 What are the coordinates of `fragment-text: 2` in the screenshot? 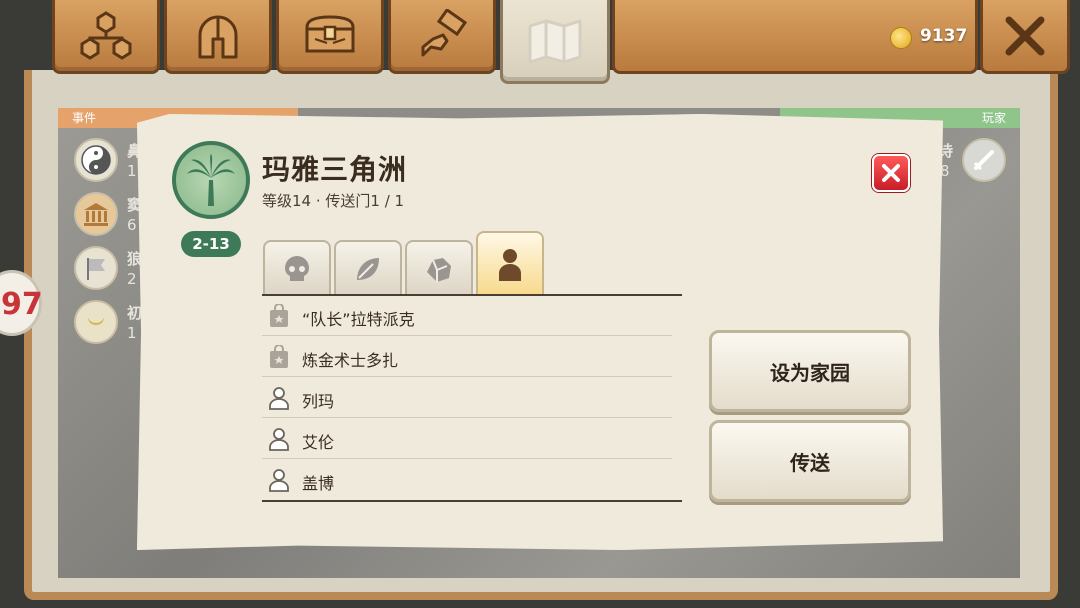 It's located at (132, 279).